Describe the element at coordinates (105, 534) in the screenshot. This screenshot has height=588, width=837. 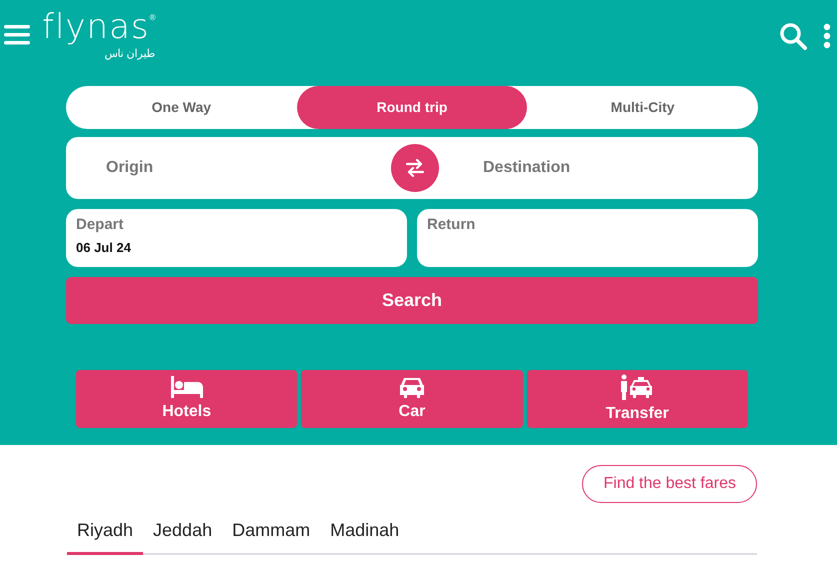
I see `city-tab: Riyadh` at that location.